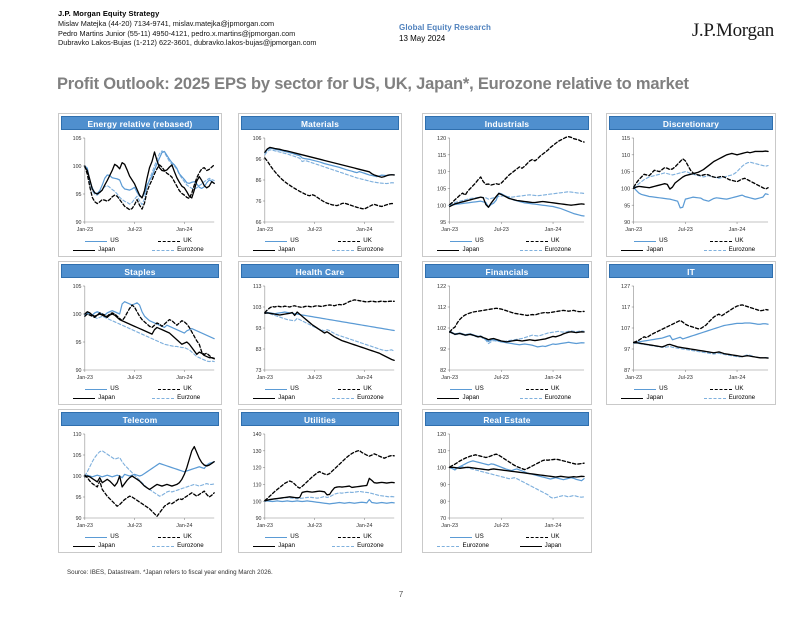 The image size is (802, 620). Describe the element at coordinates (441, 329) in the screenshot. I see `svg-text: 102` at that location.